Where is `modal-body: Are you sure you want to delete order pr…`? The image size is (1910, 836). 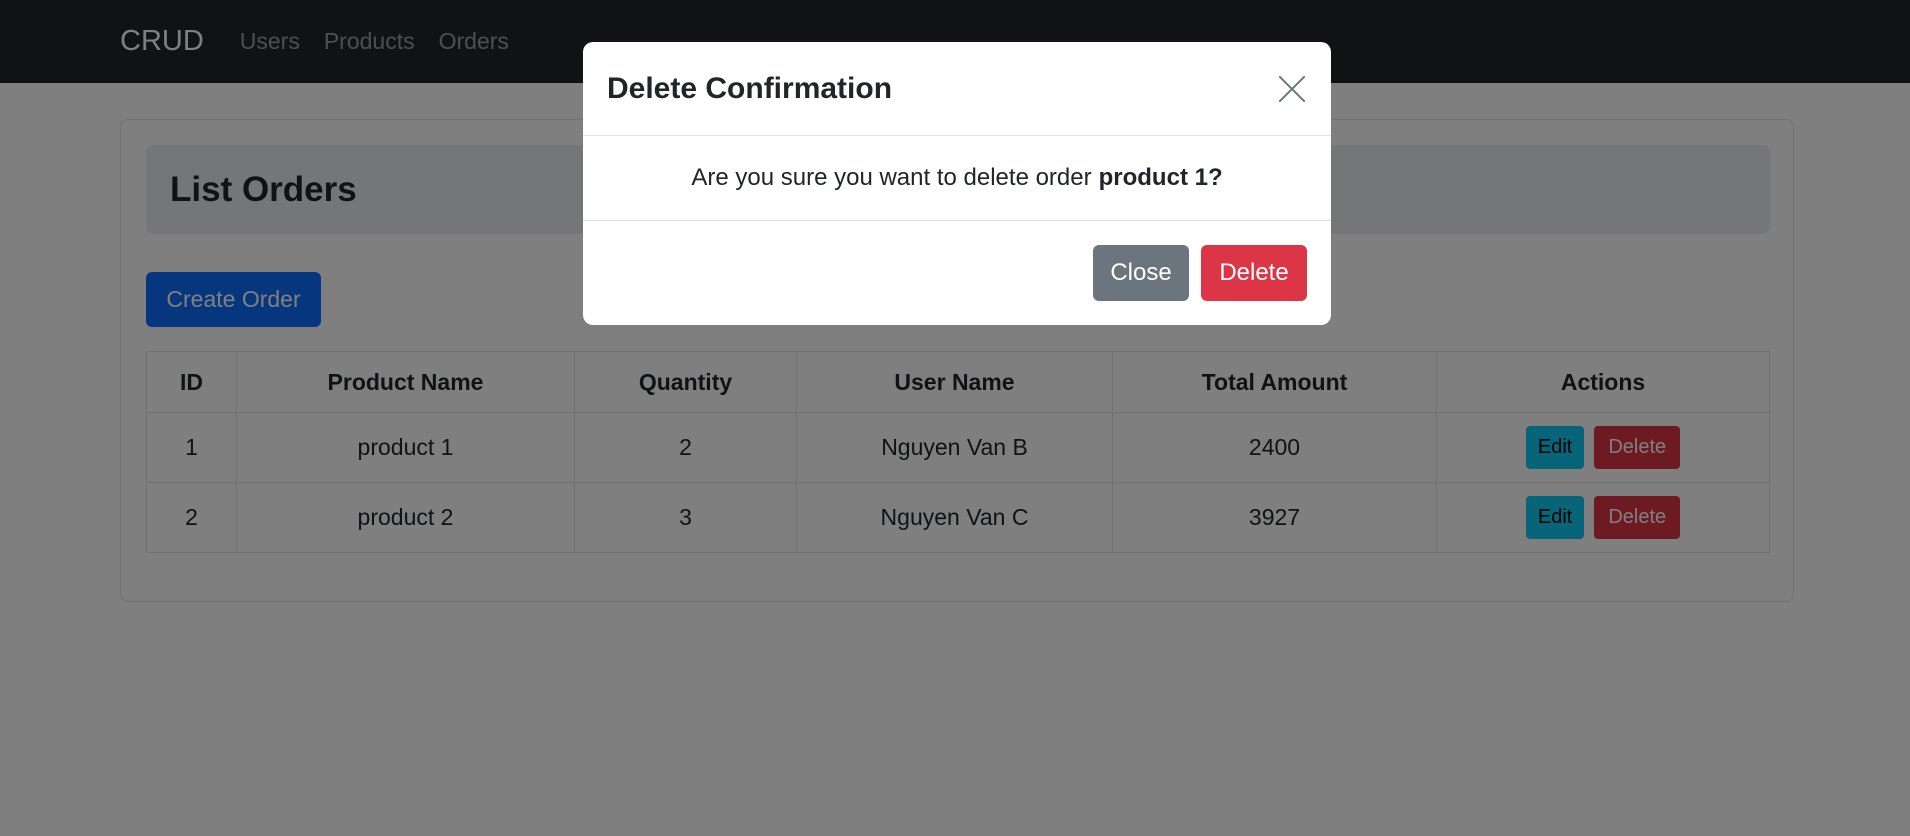
modal-body: Are you sure you want to delete order pr… is located at coordinates (957, 178).